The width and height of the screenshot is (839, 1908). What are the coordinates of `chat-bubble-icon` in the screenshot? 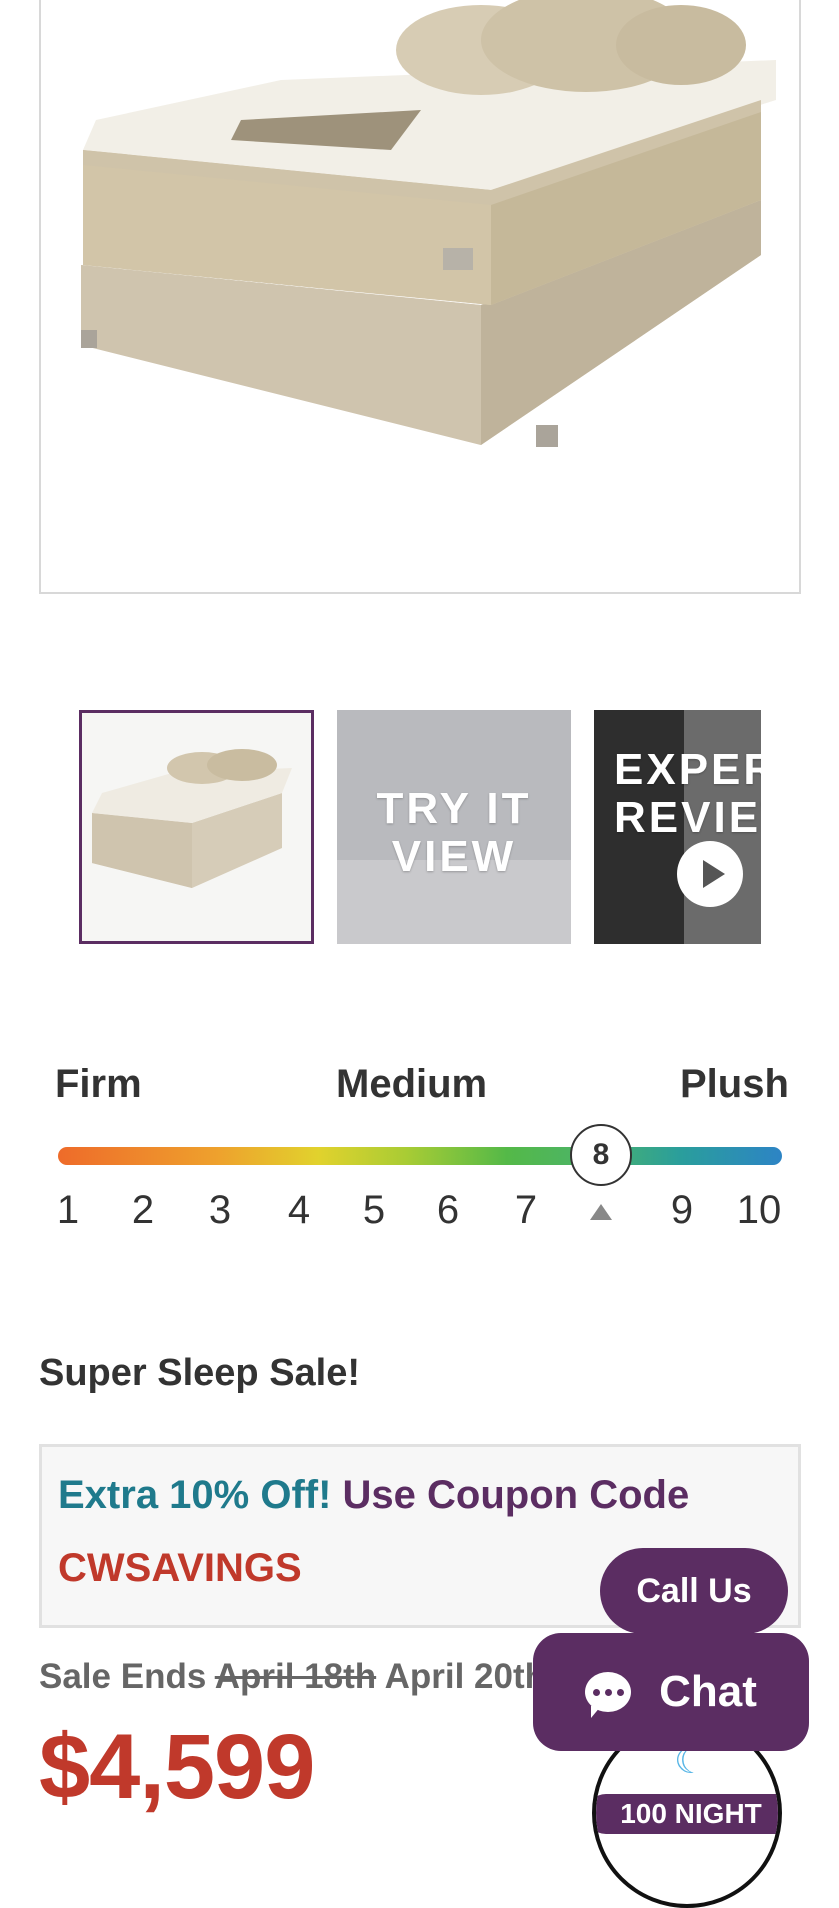 It's located at (608, 1695).